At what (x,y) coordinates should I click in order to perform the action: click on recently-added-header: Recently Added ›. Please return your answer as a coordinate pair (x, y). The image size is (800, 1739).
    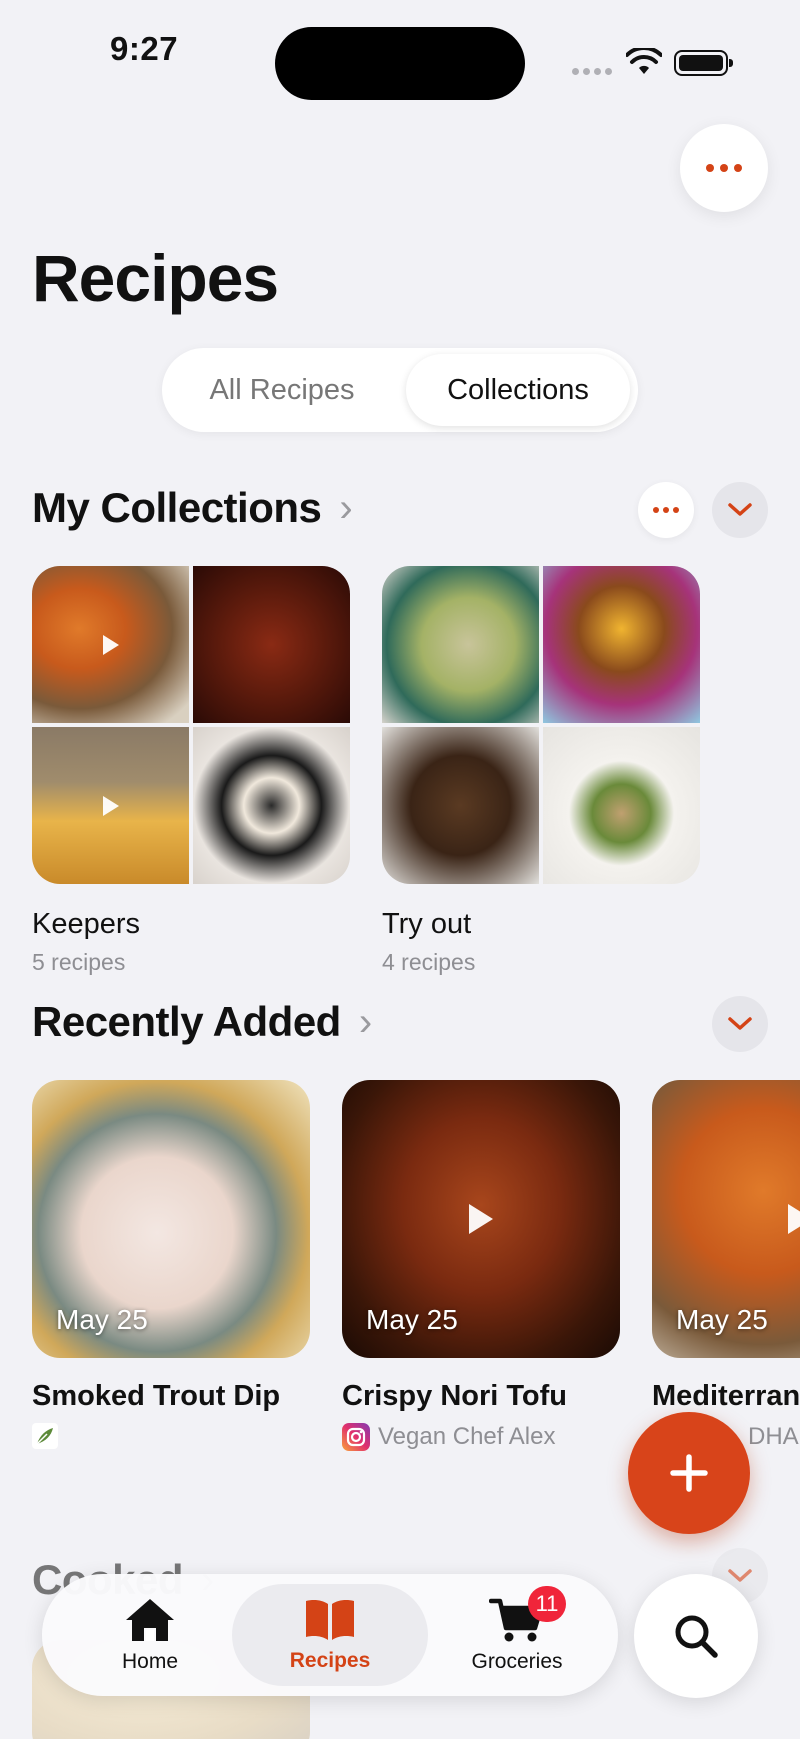
    Looking at the image, I should click on (202, 1022).